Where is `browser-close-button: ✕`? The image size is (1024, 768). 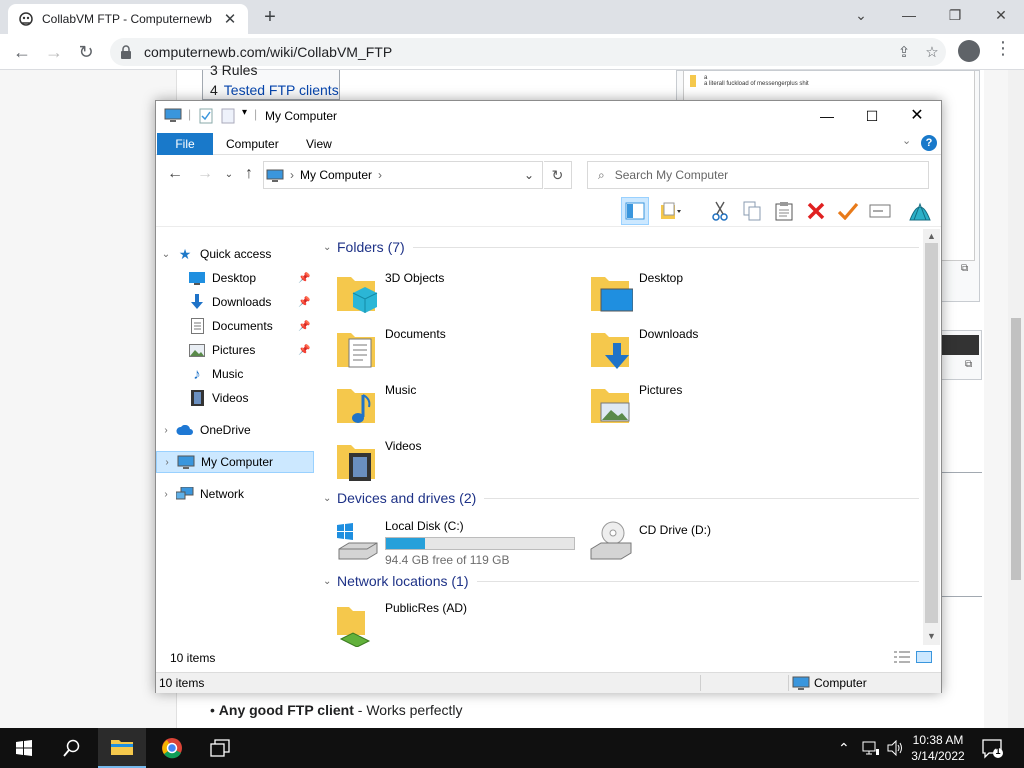
browser-close-button: ✕ is located at coordinates (1001, 17).